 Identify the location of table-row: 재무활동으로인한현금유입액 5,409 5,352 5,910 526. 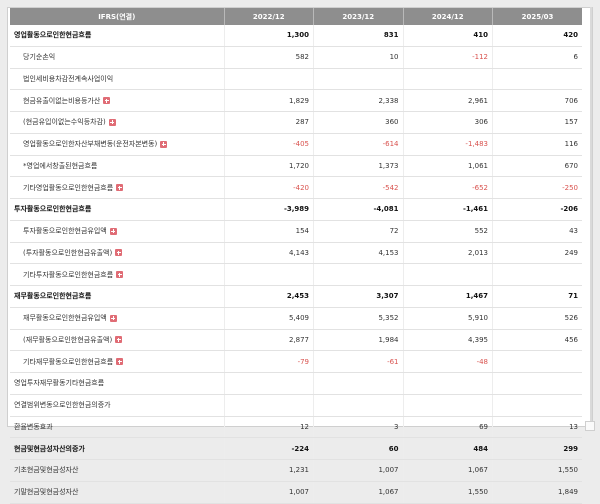
(296, 318).